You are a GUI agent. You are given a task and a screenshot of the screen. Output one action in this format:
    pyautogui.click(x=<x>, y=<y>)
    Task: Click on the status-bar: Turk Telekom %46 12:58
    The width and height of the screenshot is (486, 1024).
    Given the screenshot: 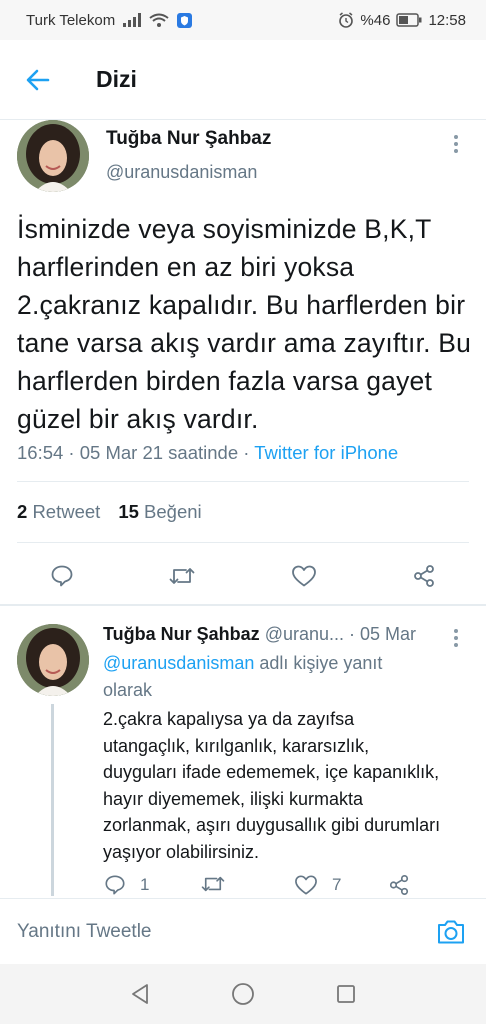 What is the action you would take?
    pyautogui.click(x=243, y=20)
    